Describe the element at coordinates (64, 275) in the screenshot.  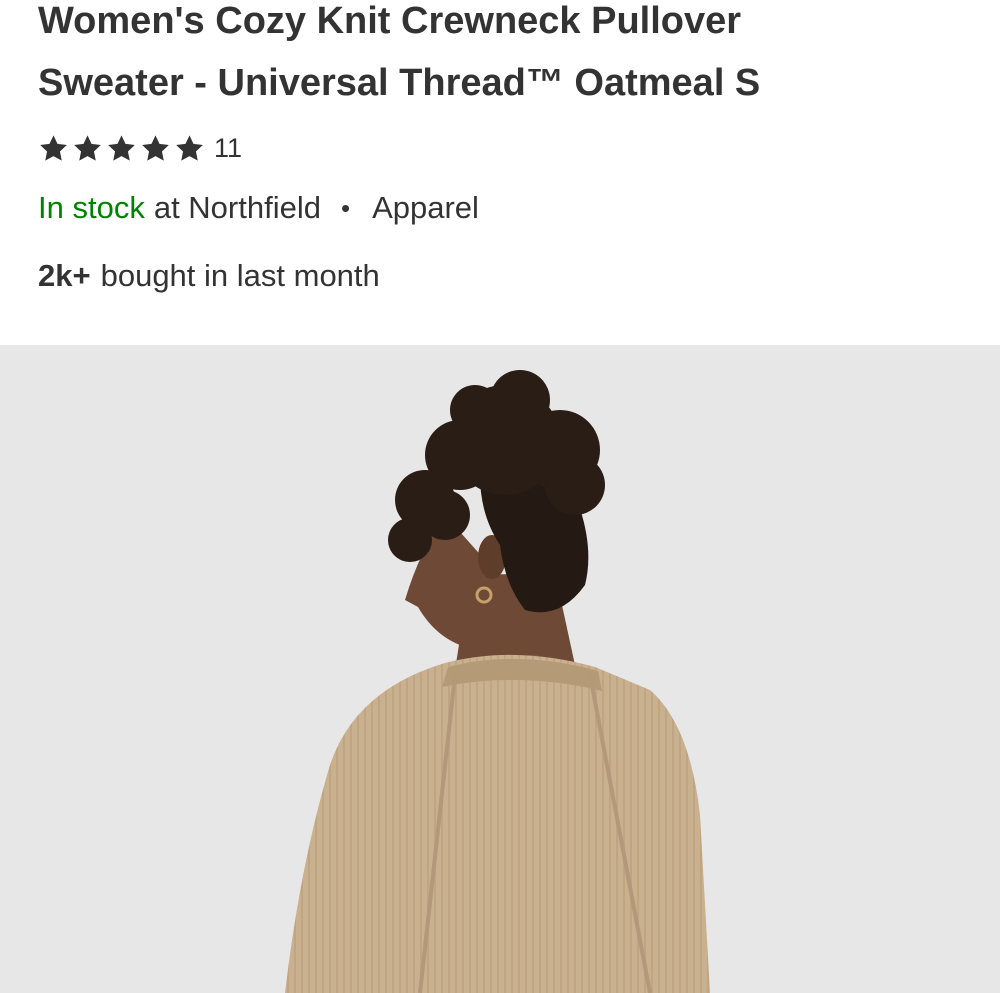
I see `bought-count: 2k+` at that location.